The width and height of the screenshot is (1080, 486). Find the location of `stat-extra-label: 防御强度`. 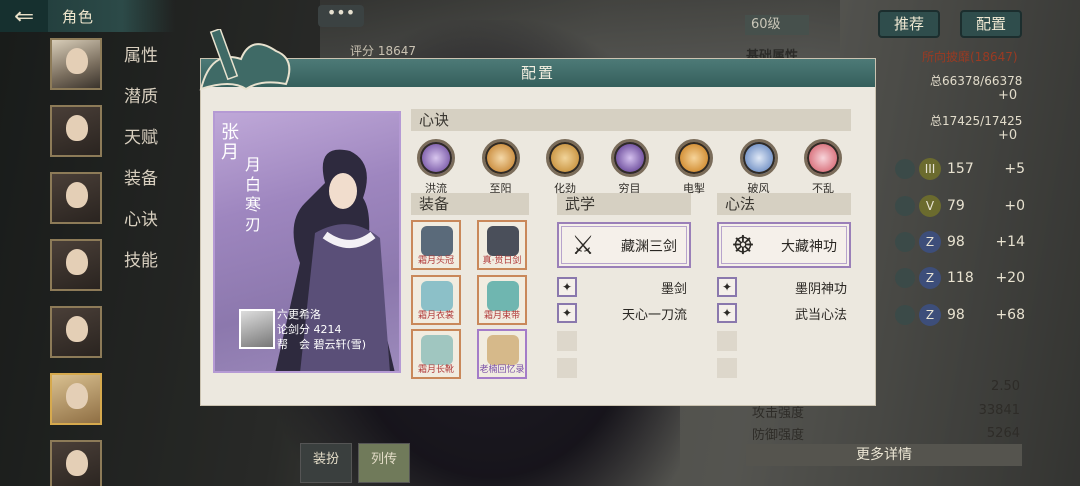

stat-extra-label: 防御强度 is located at coordinates (778, 435).